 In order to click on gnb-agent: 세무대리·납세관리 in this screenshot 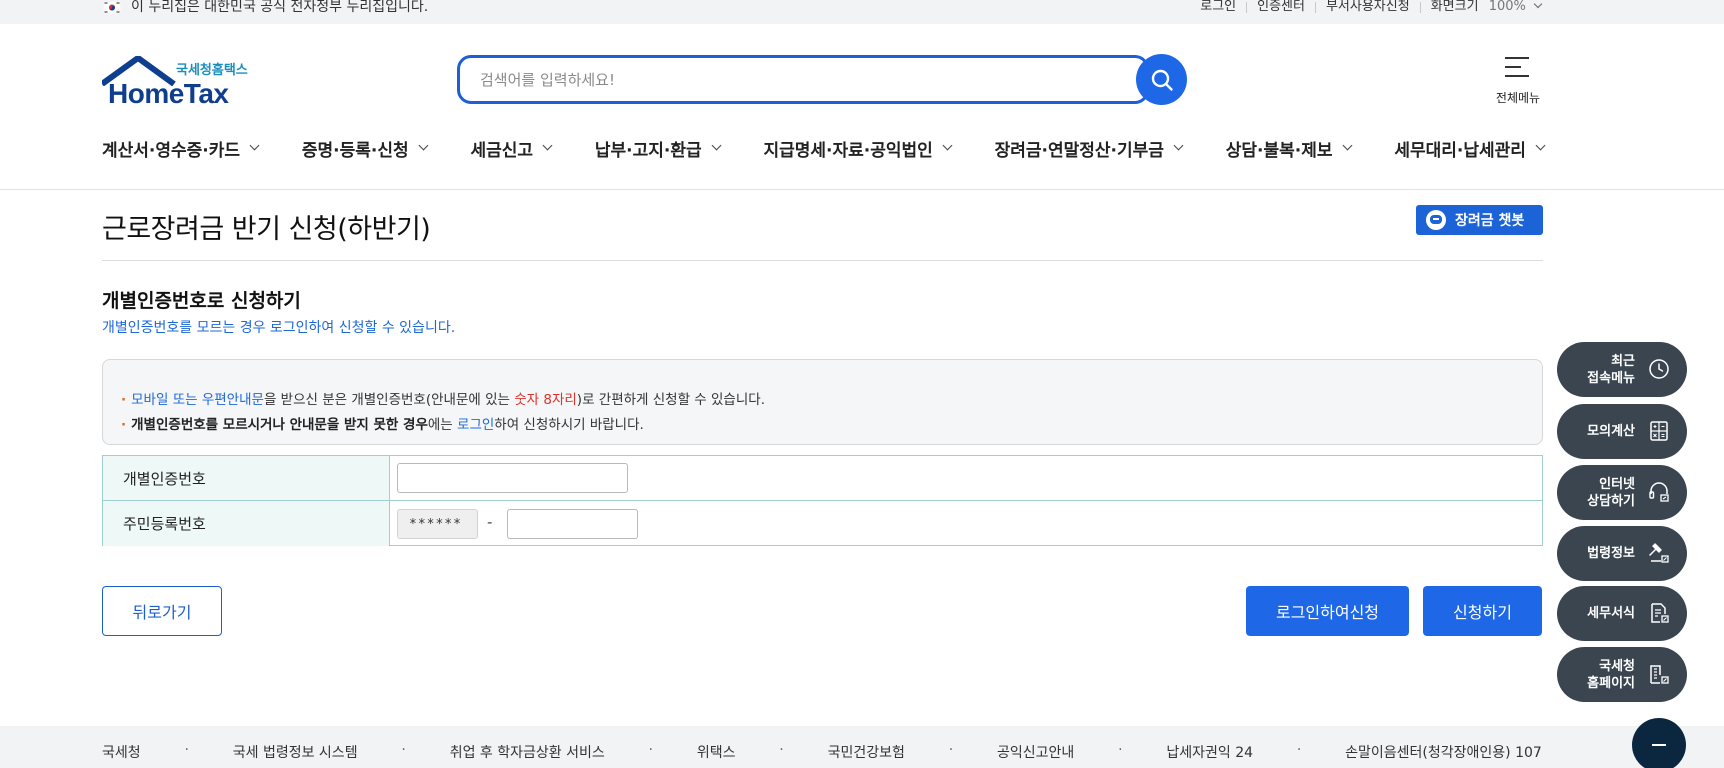, I will do `click(1470, 148)`.